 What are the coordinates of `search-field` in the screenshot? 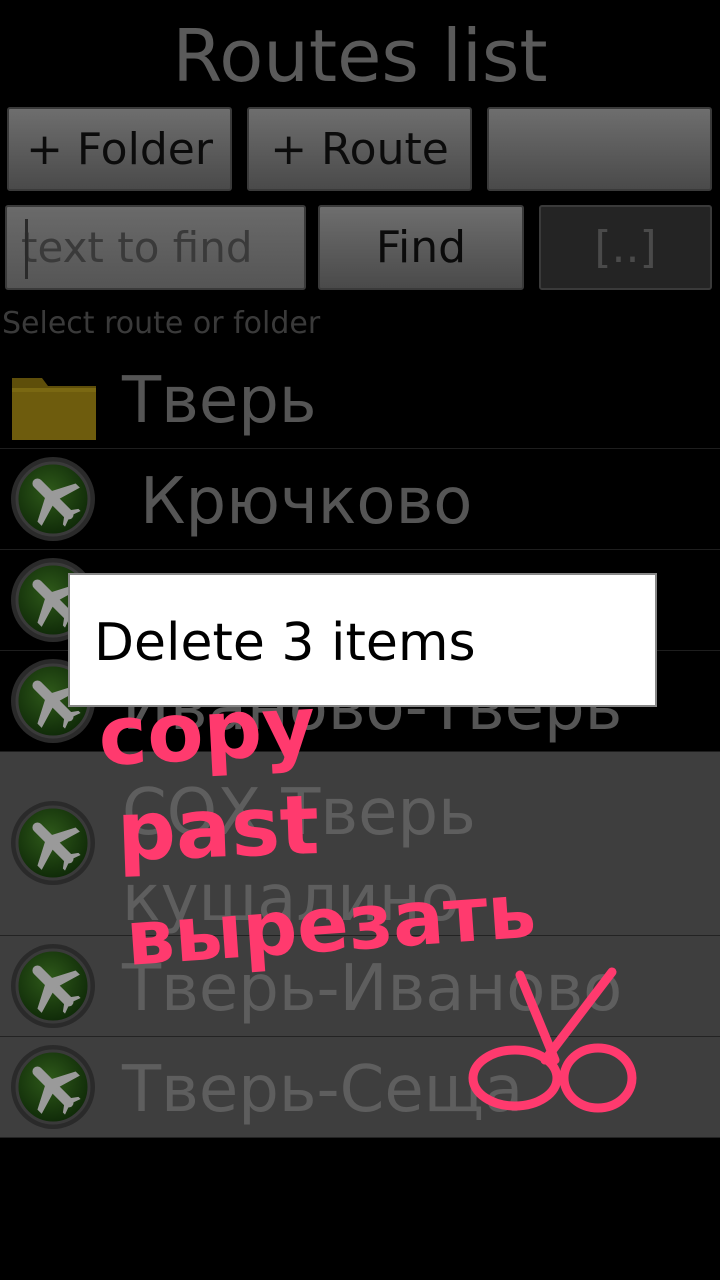 It's located at (155, 247).